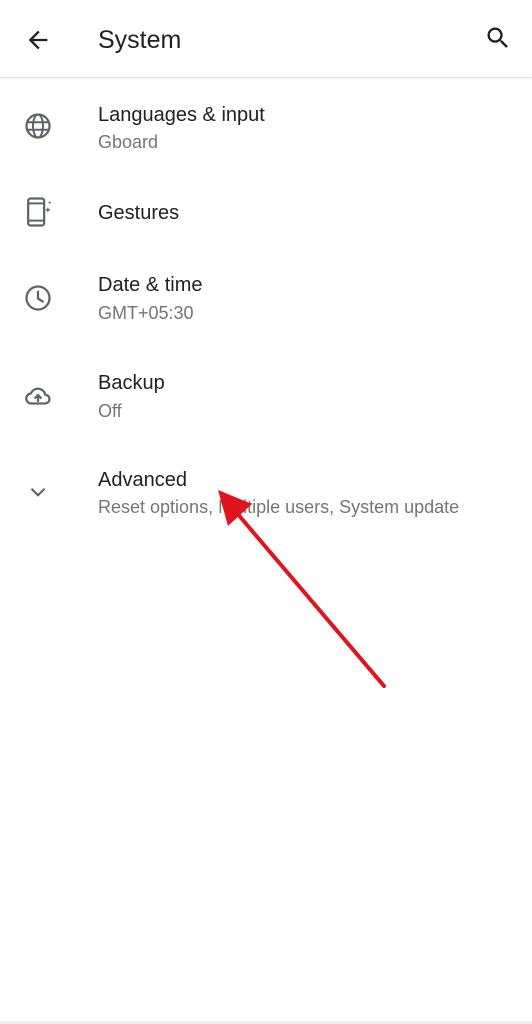 Image resolution: width=532 pixels, height=1024 pixels. Describe the element at coordinates (150, 285) in the screenshot. I see `item-title: Date & time` at that location.